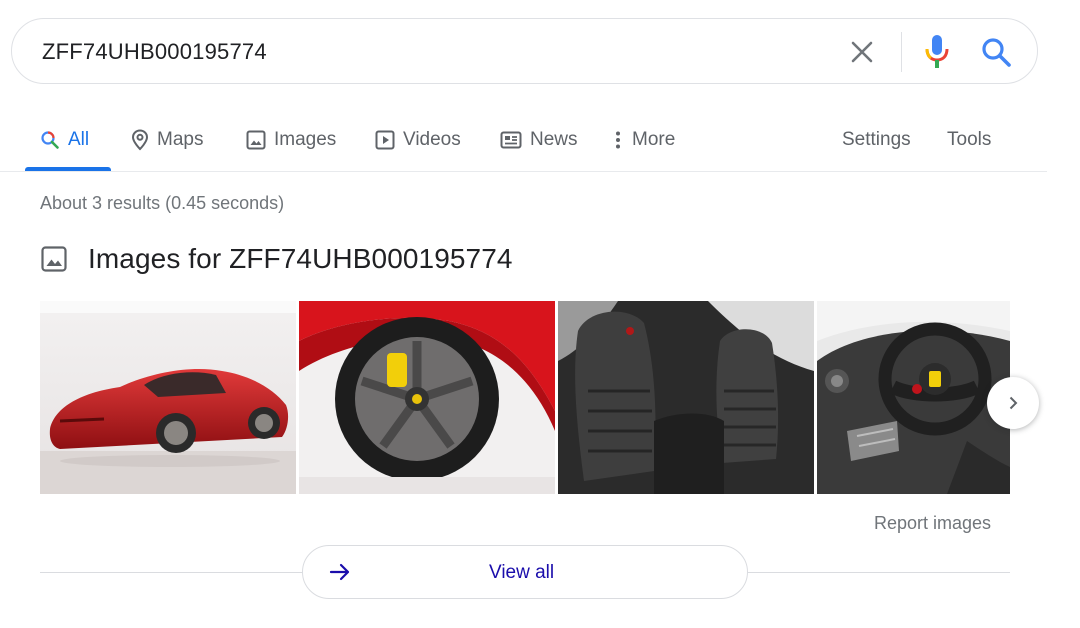 Image resolution: width=1080 pixels, height=628 pixels. Describe the element at coordinates (432, 139) in the screenshot. I see `tab-videos-label: Videos` at that location.